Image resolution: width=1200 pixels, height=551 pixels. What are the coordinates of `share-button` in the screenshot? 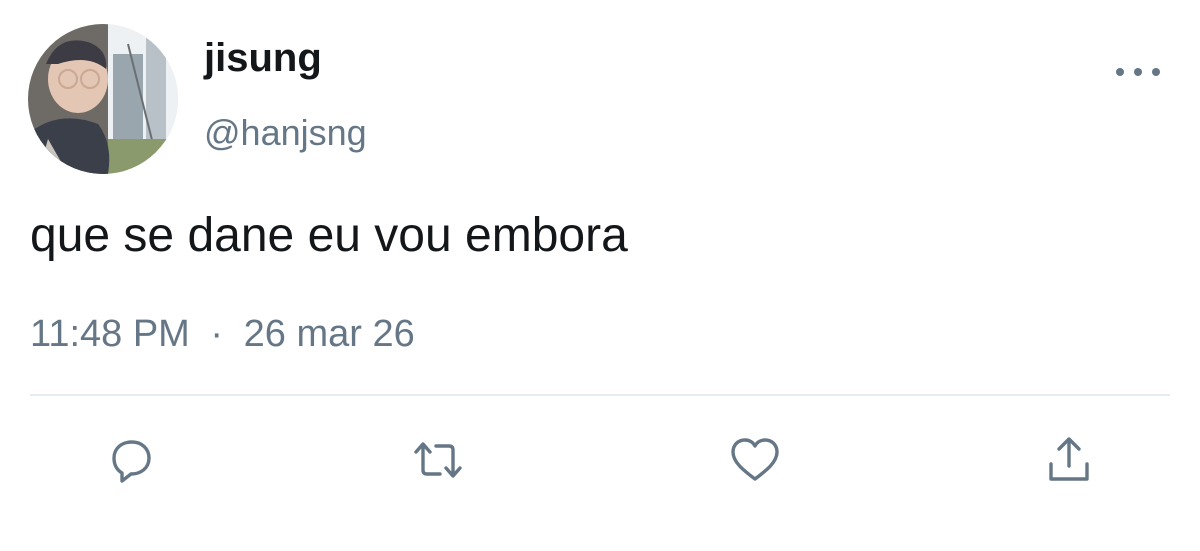 It's located at (1069, 460).